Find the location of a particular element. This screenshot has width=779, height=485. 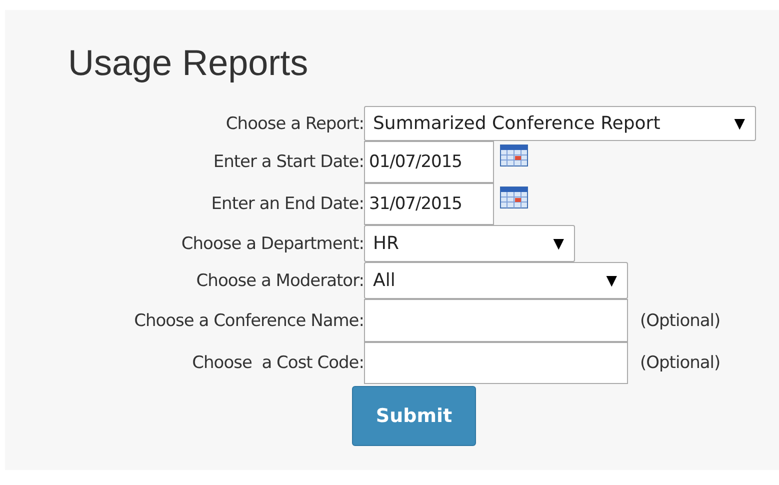

field-label: Enter a Start Date: is located at coordinates (288, 162).